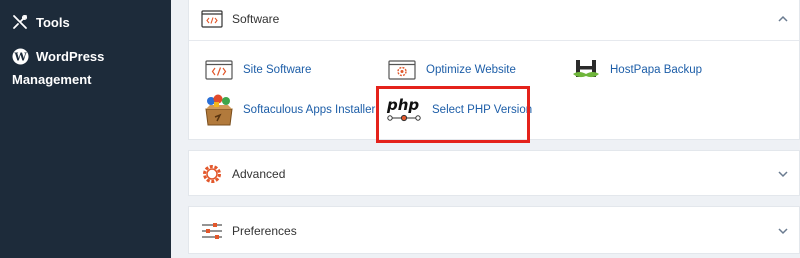 This screenshot has height=258, width=800. What do you see at coordinates (402, 105) in the screenshot?
I see `php-icon-text: php` at bounding box center [402, 105].